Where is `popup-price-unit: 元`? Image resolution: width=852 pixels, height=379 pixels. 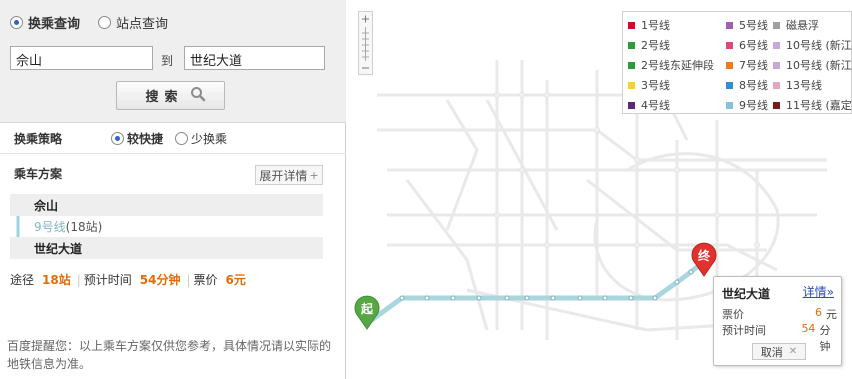 popup-price-unit: 元 is located at coordinates (831, 314).